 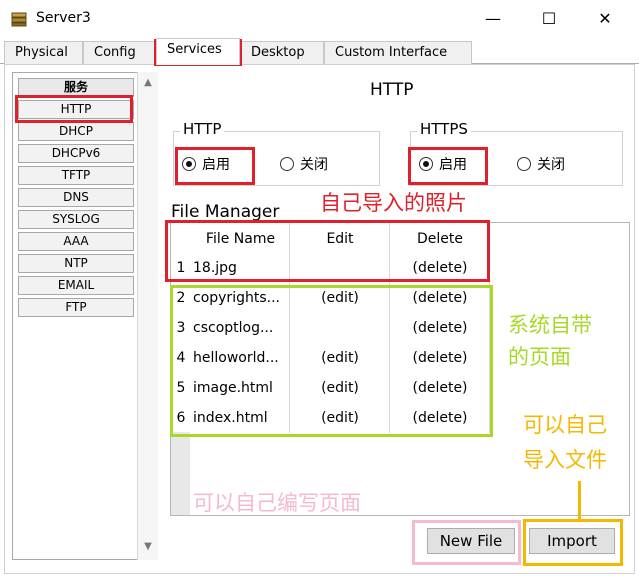 I want to click on https-off-label: 关闭, so click(x=551, y=165).